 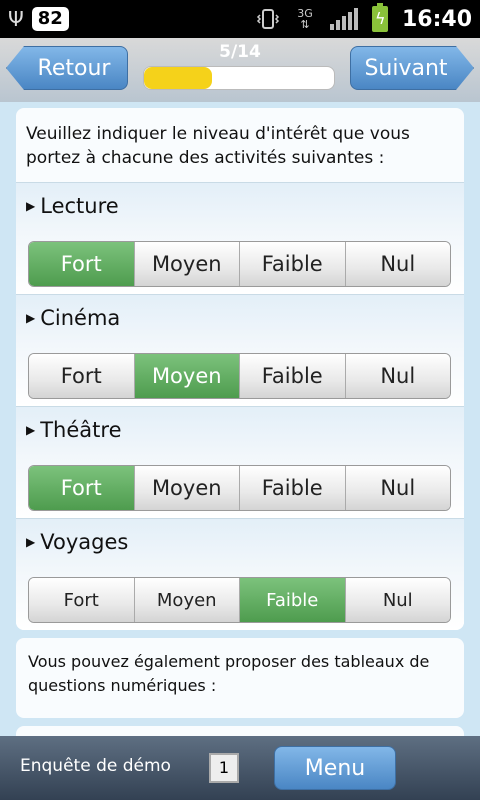 I want to click on footer-bar: Enquête de démo 1 Menu, so click(x=240, y=768).